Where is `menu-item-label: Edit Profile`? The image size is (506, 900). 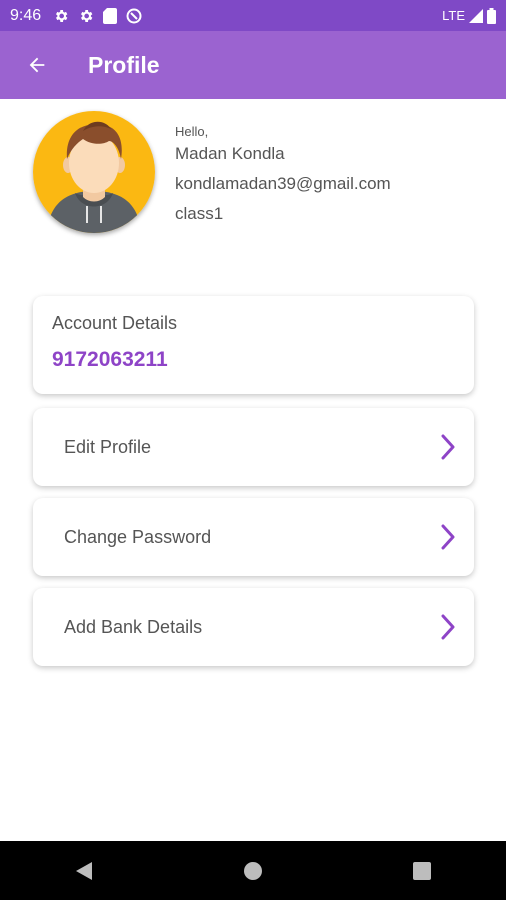 menu-item-label: Edit Profile is located at coordinates (108, 446).